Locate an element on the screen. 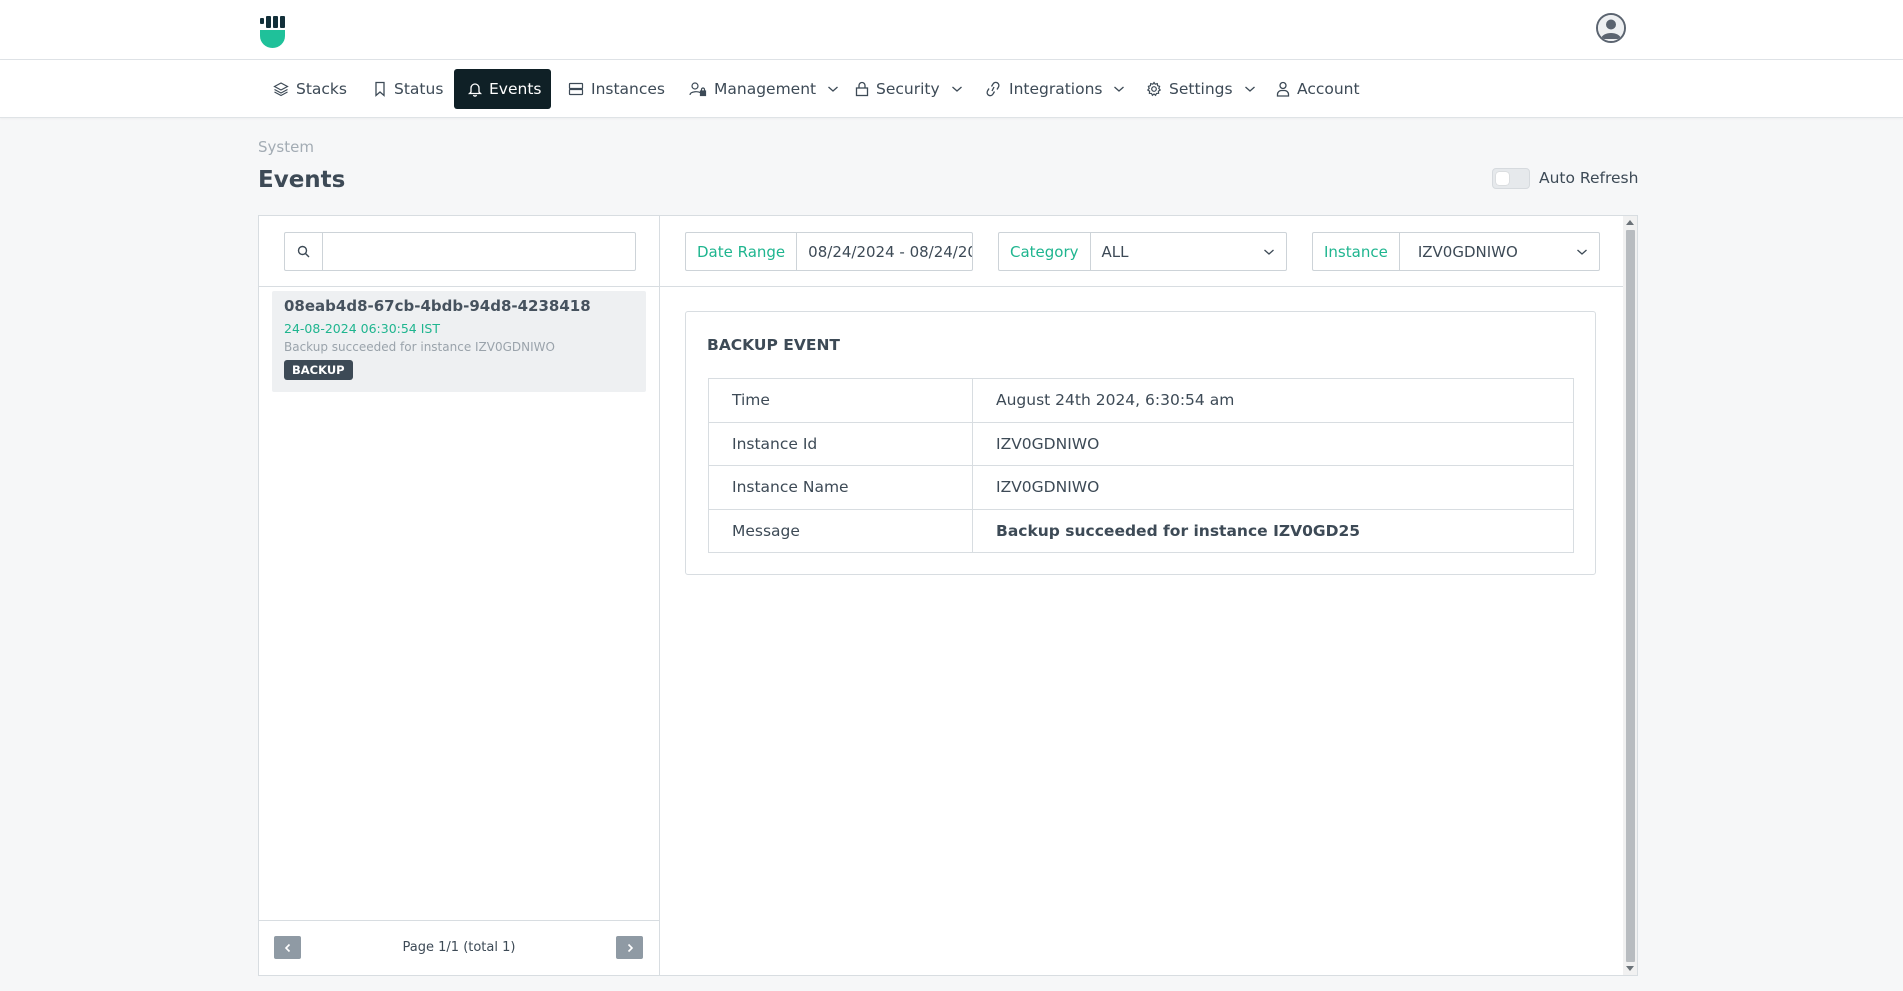 The height and width of the screenshot is (991, 1903). event-detail-title: BACKUP EVENT is located at coordinates (773, 345).